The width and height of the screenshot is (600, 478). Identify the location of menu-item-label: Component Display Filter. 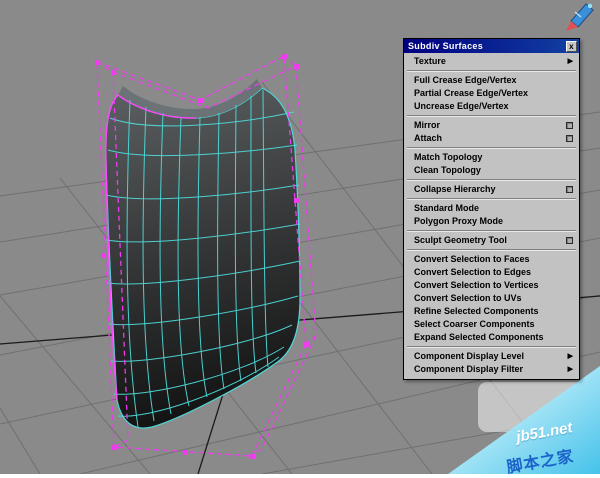
(469, 369).